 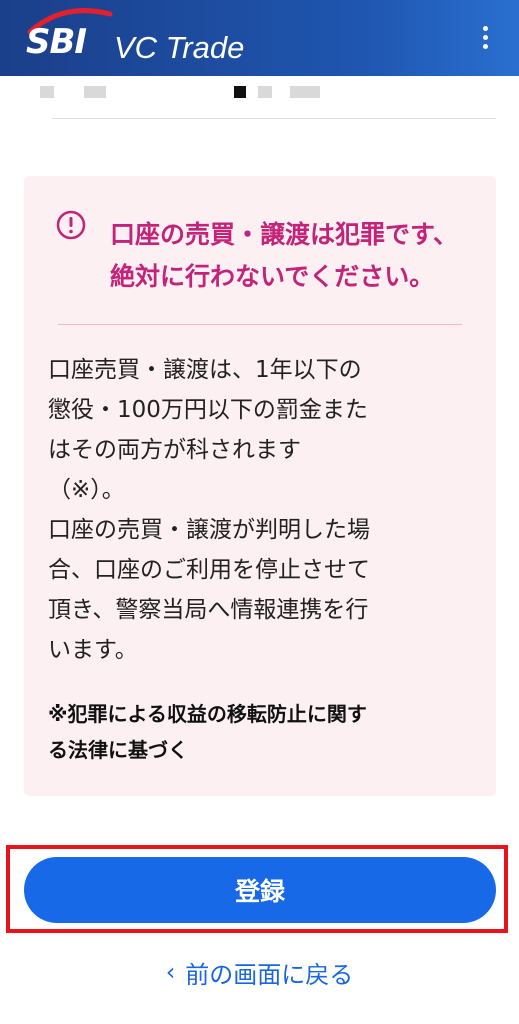 I want to click on logo-sbi: SBI, so click(x=56, y=42).